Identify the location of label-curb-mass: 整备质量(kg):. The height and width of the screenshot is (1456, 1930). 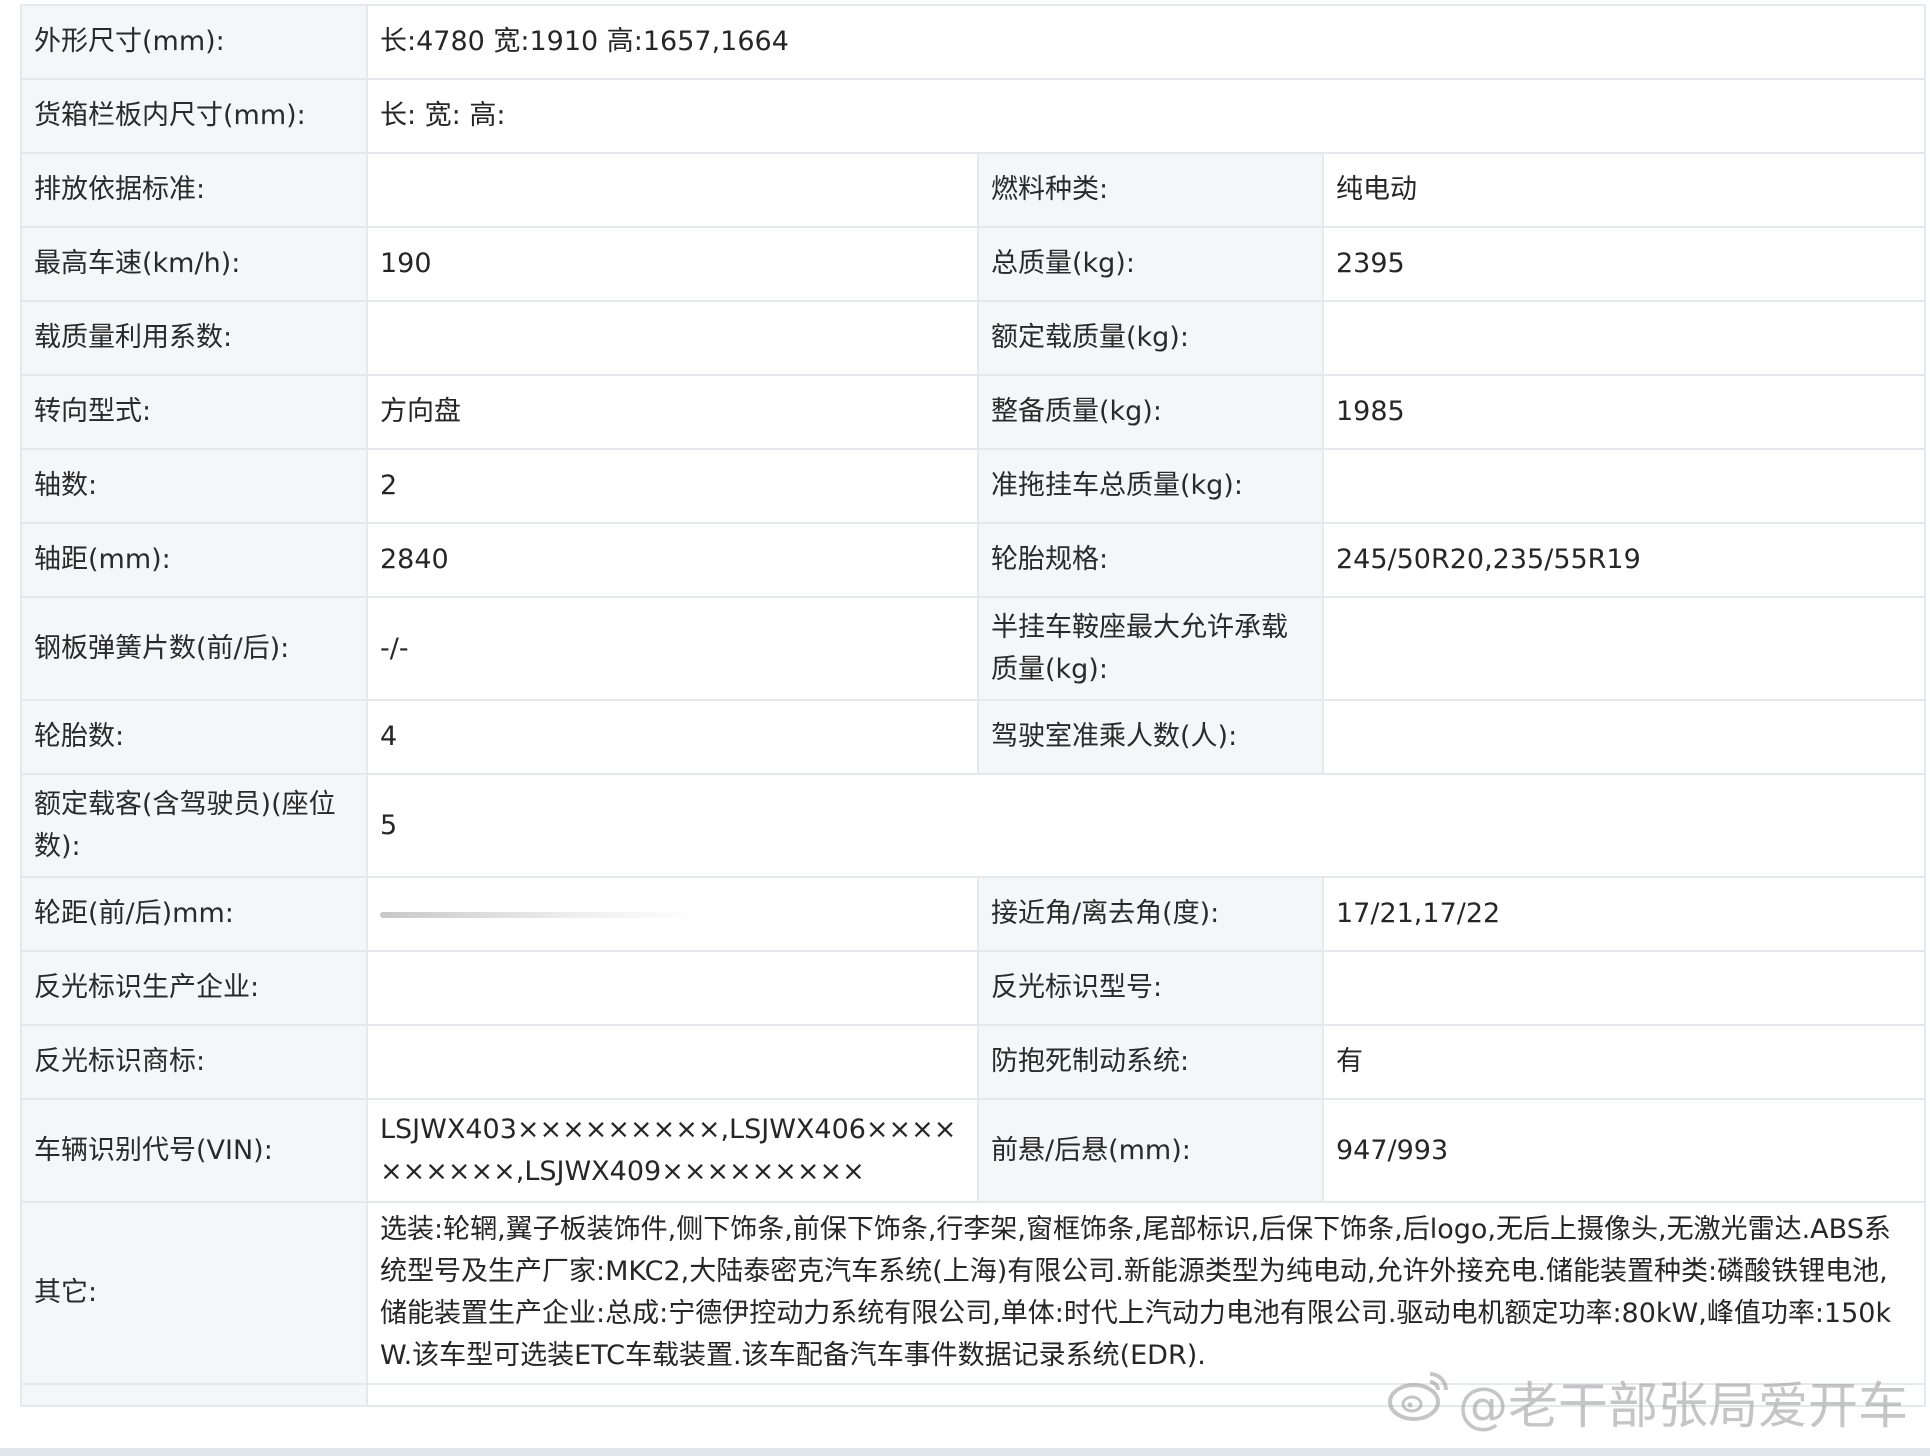
(1150, 412).